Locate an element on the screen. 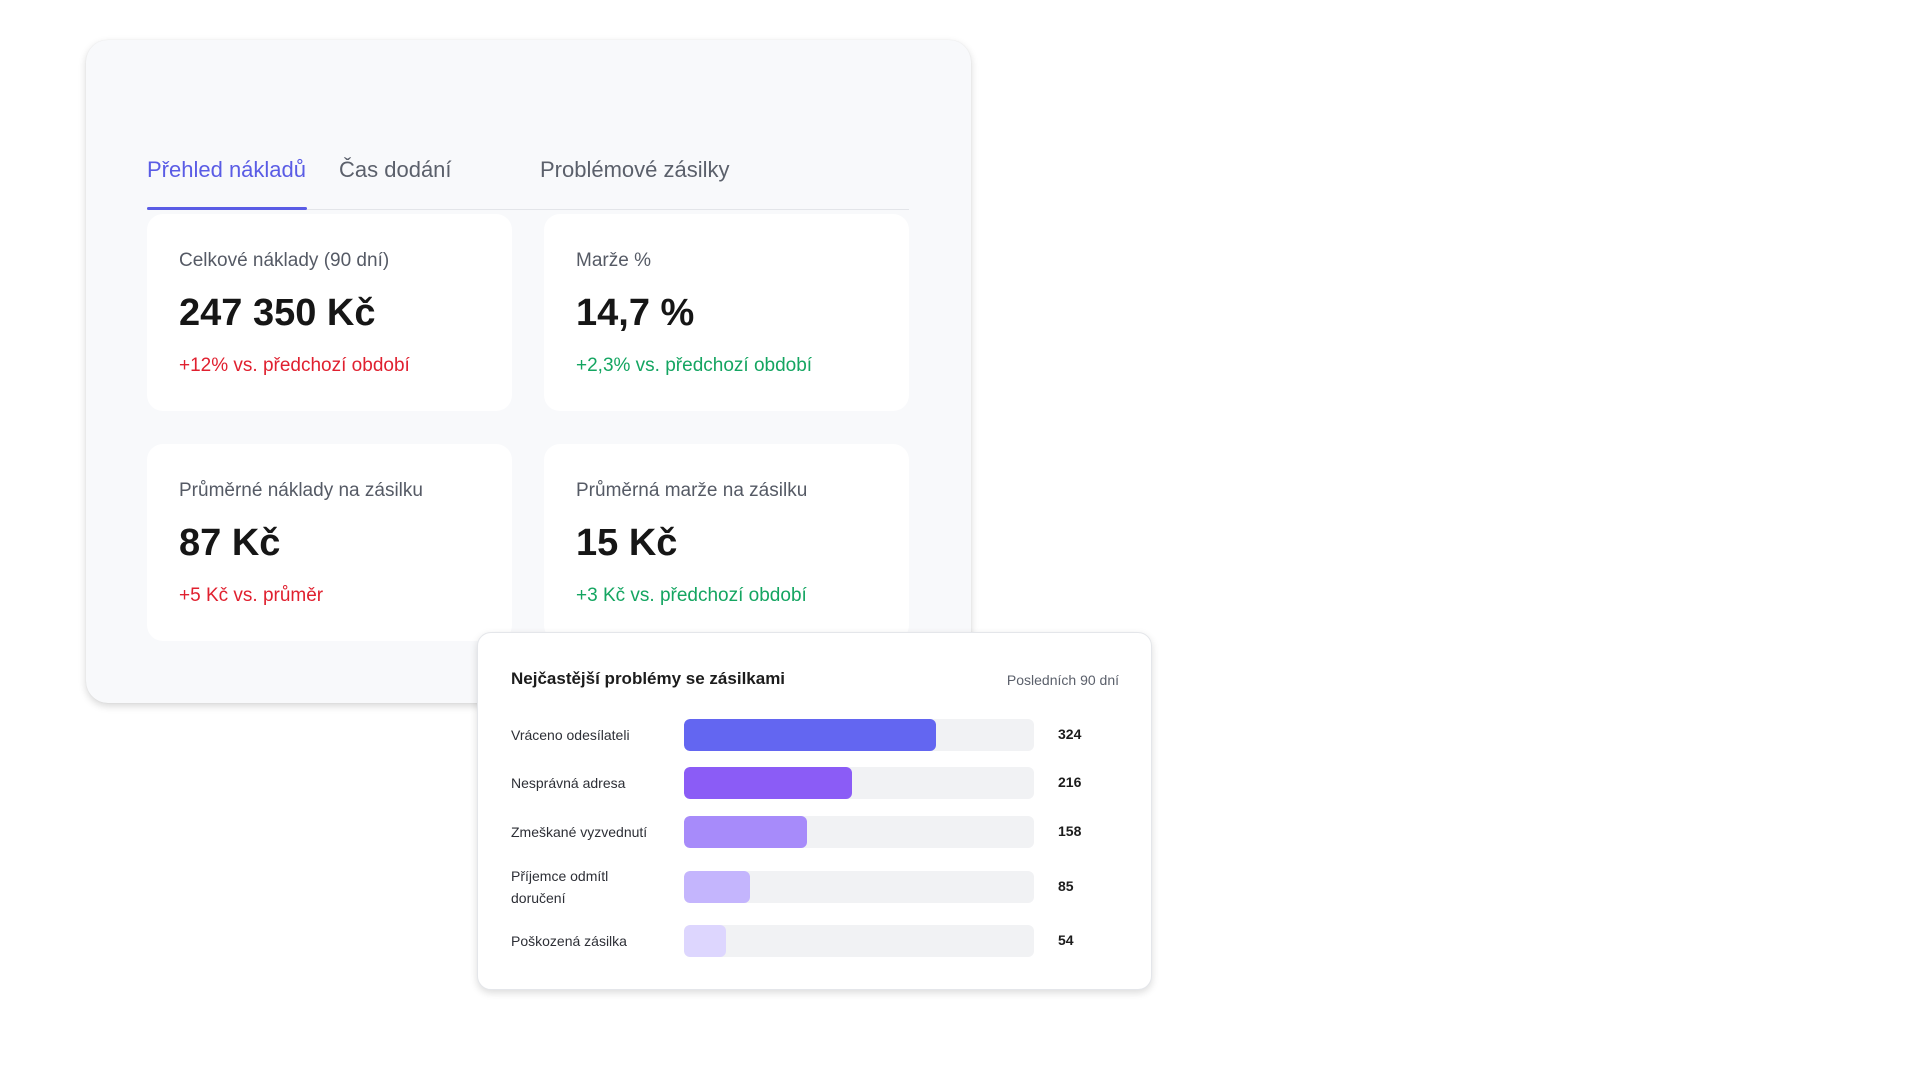  metric-value: 247 350 Kč is located at coordinates (277, 313).